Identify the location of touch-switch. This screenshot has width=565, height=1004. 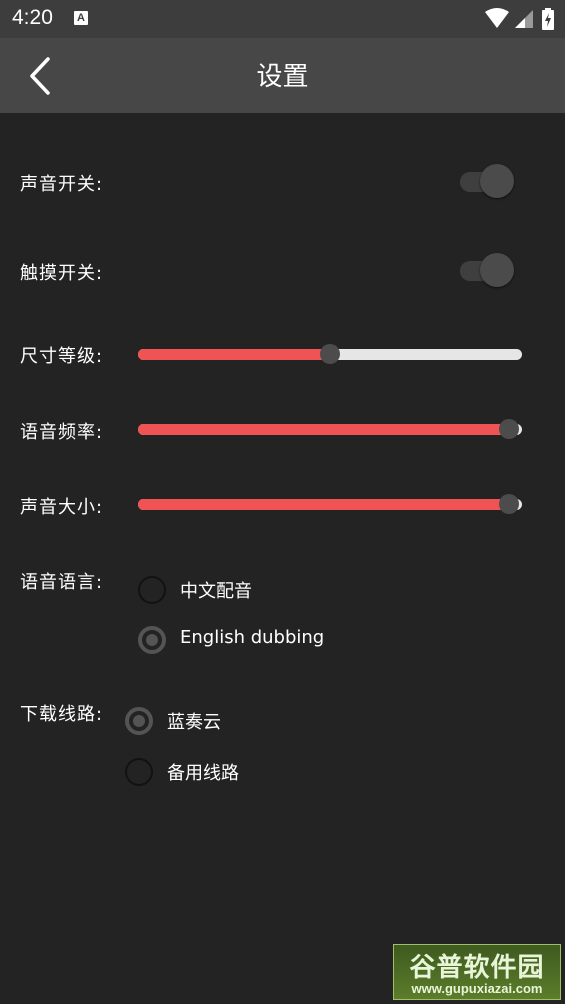
(490, 271).